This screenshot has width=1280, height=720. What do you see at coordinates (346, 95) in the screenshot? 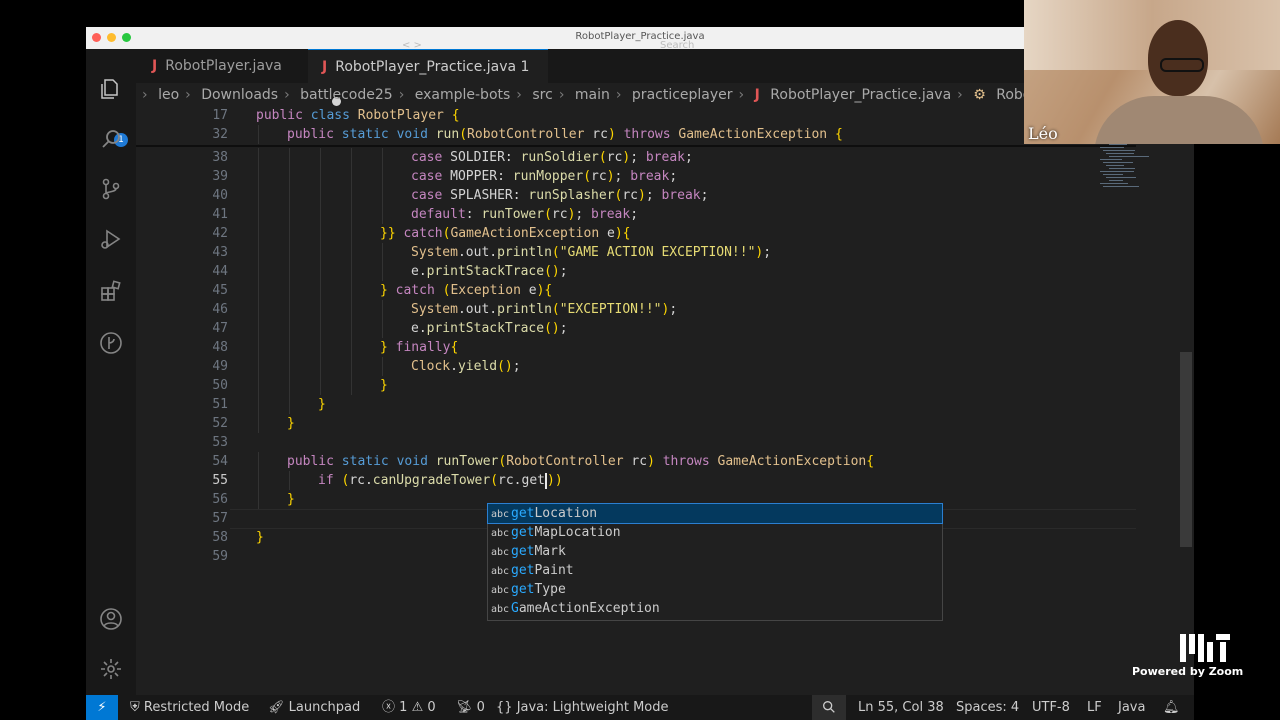
I see `breadcrumb-item: battlecode25` at bounding box center [346, 95].